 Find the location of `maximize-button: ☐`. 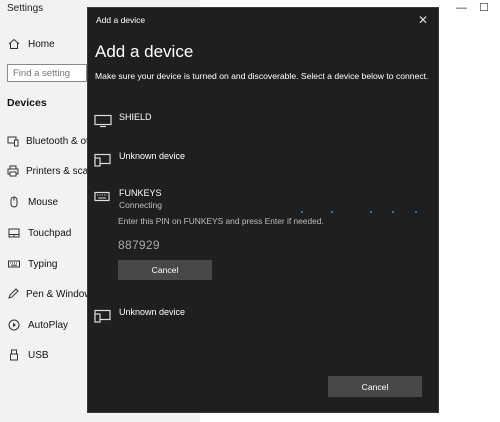

maximize-button: ☐ is located at coordinates (484, 8).